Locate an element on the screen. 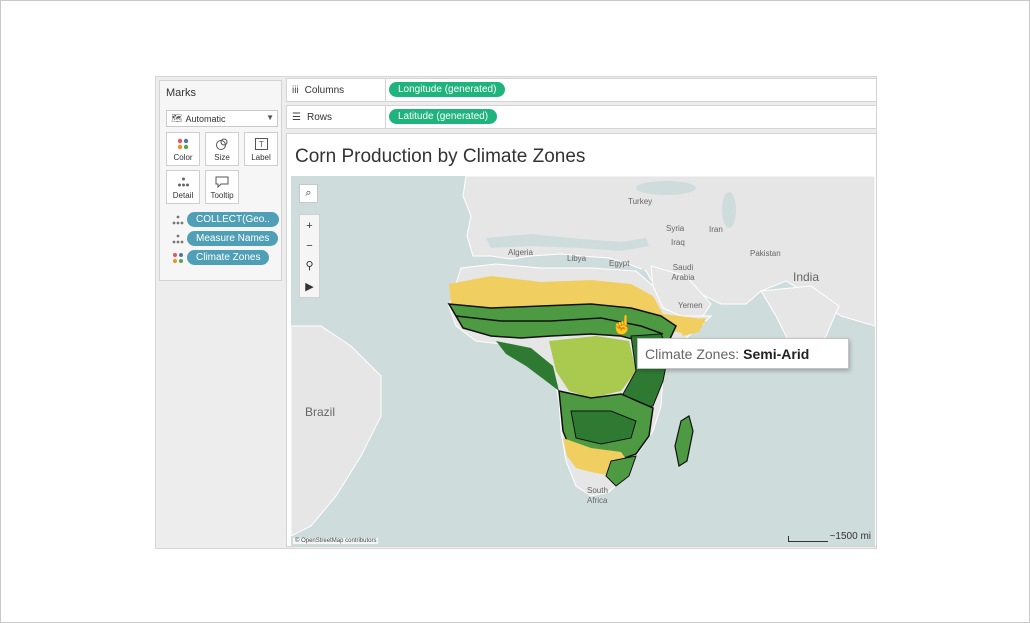  detail-icon is located at coordinates (183, 182).